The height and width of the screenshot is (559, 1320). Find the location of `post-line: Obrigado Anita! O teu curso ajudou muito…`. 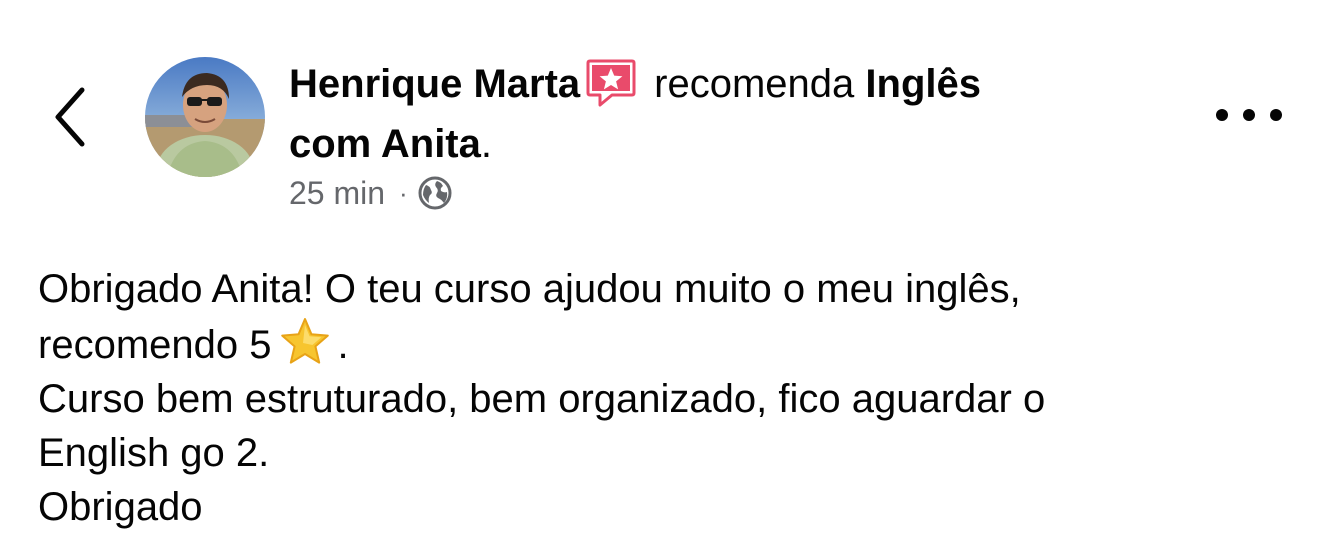

post-line: Obrigado Anita! O teu curso ajudou muito… is located at coordinates (529, 289).